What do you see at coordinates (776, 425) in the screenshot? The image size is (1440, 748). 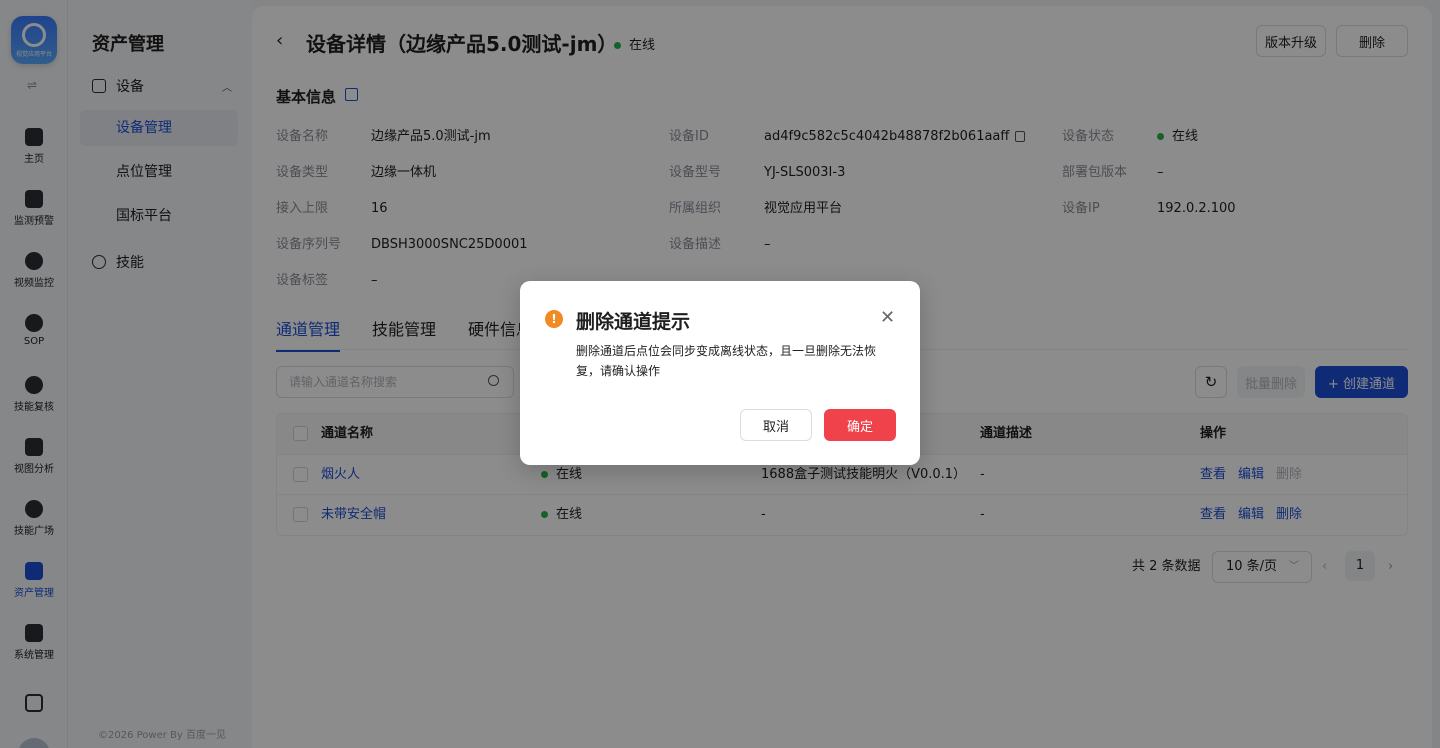 I see `cancel-button: 取消` at bounding box center [776, 425].